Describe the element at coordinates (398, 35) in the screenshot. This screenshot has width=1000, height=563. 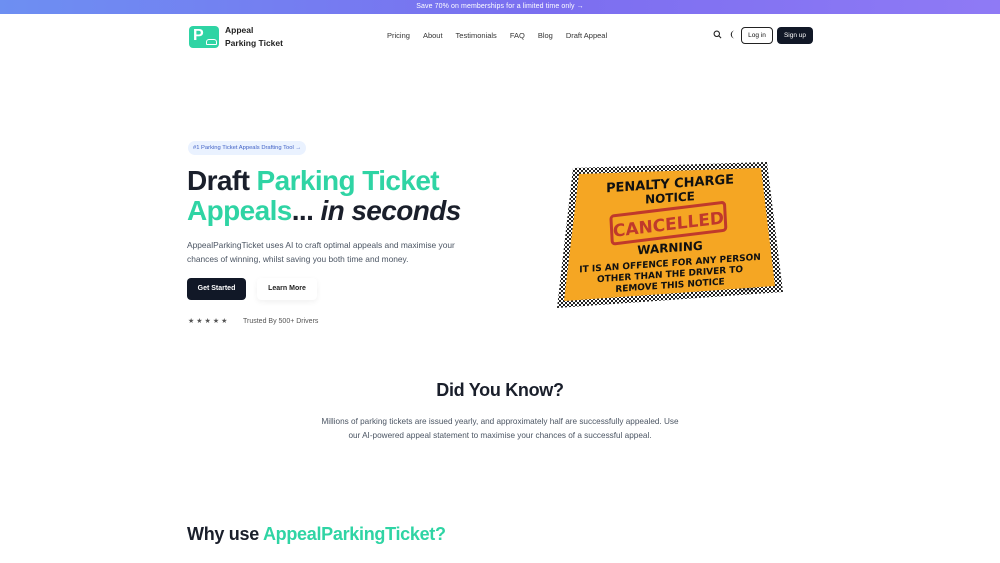
I see `nav-item-pricing: Pricing` at that location.